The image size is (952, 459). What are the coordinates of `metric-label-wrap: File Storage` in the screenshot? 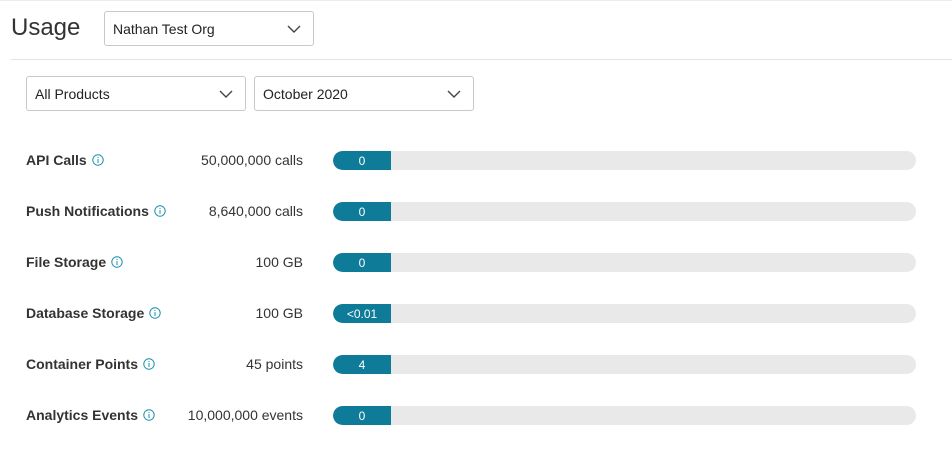 It's located at (74, 262).